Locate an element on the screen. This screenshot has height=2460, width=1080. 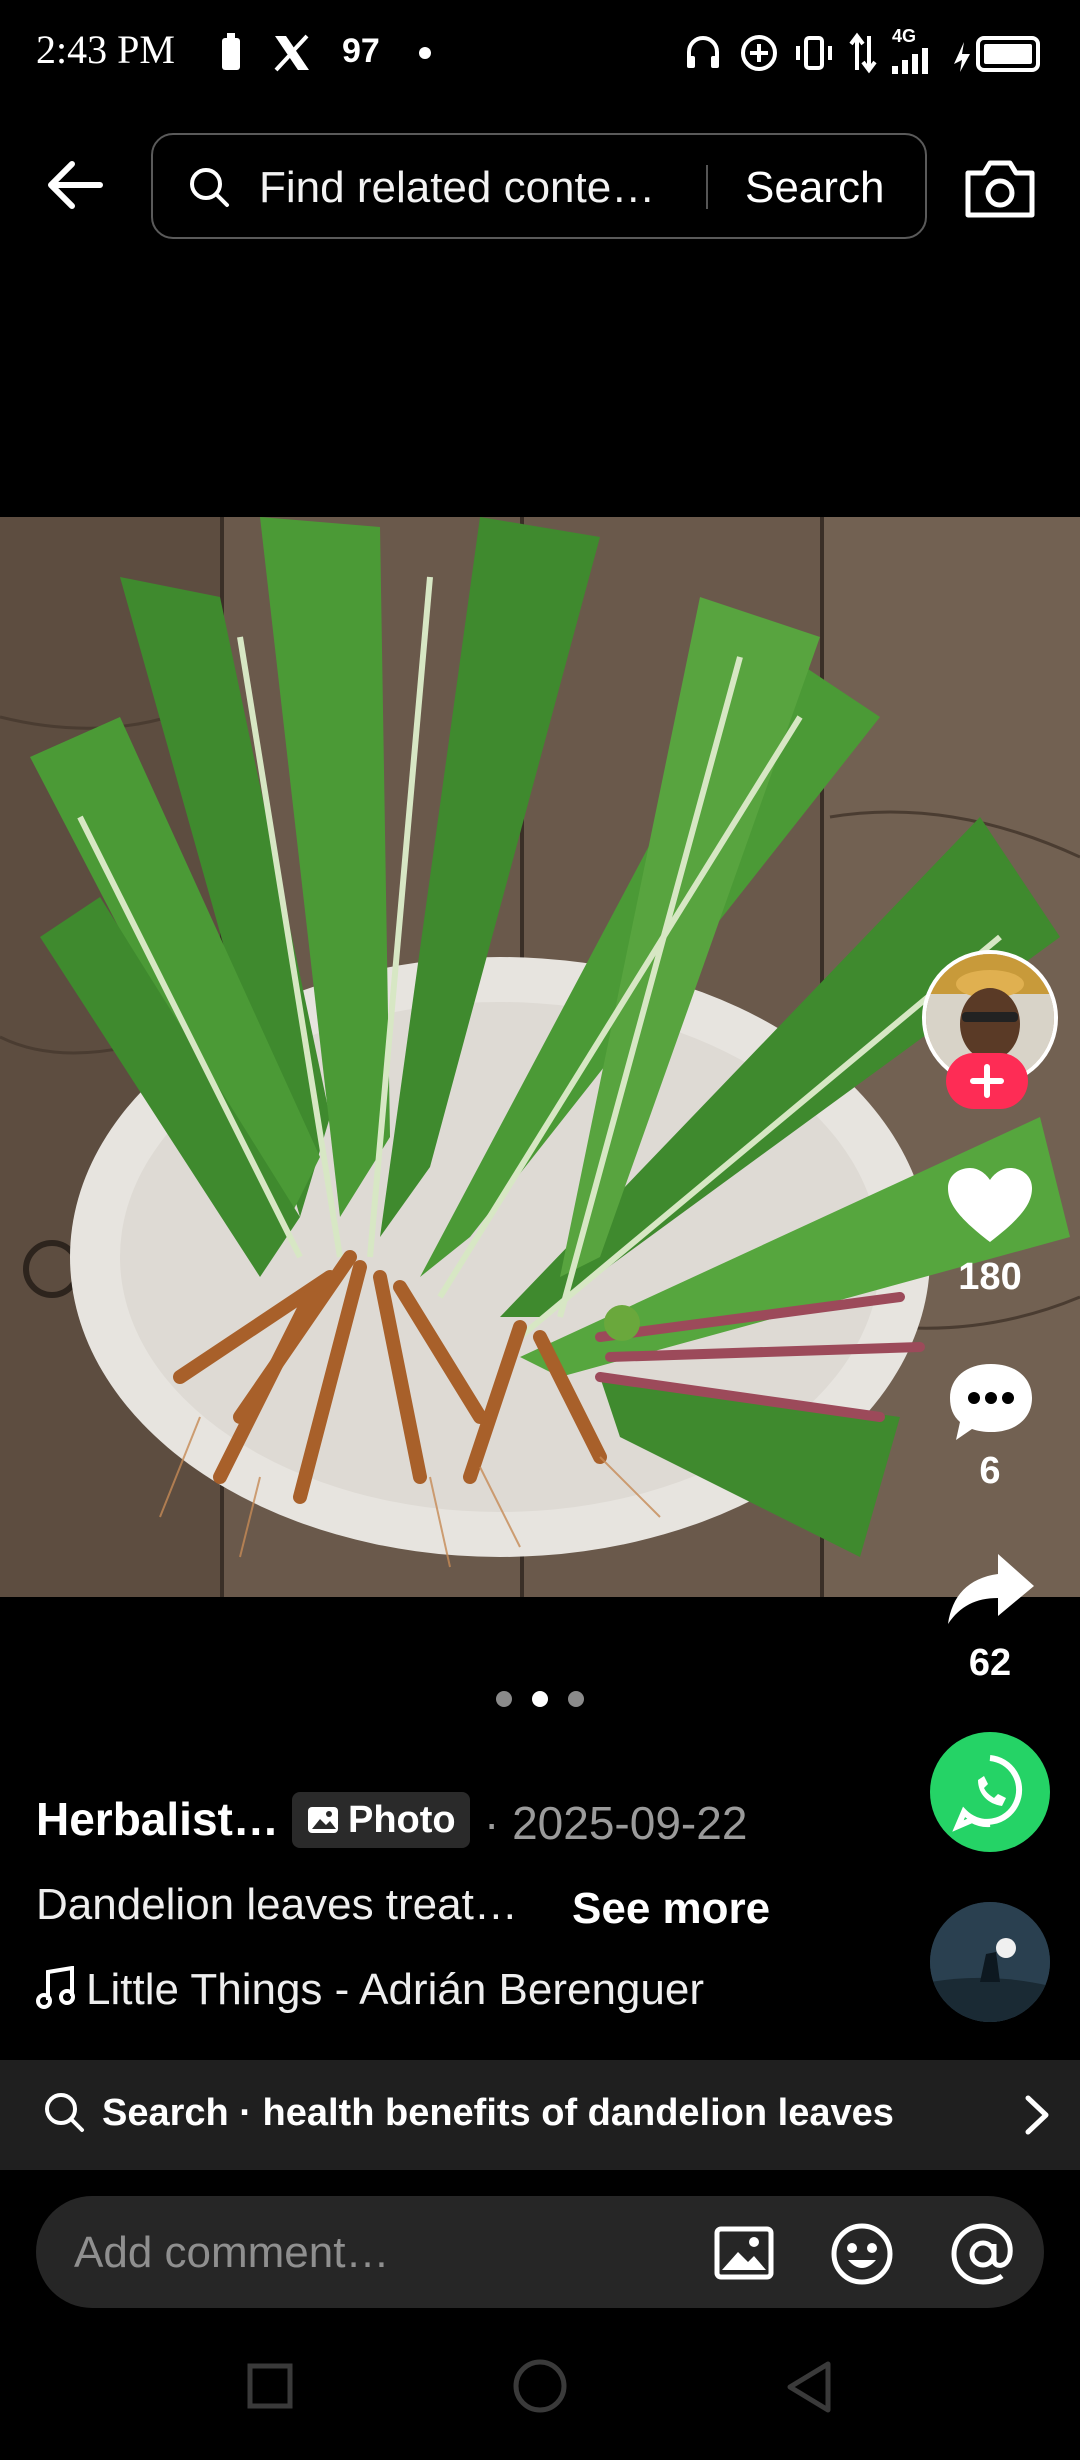
back-arrow-icon is located at coordinates (75, 185).